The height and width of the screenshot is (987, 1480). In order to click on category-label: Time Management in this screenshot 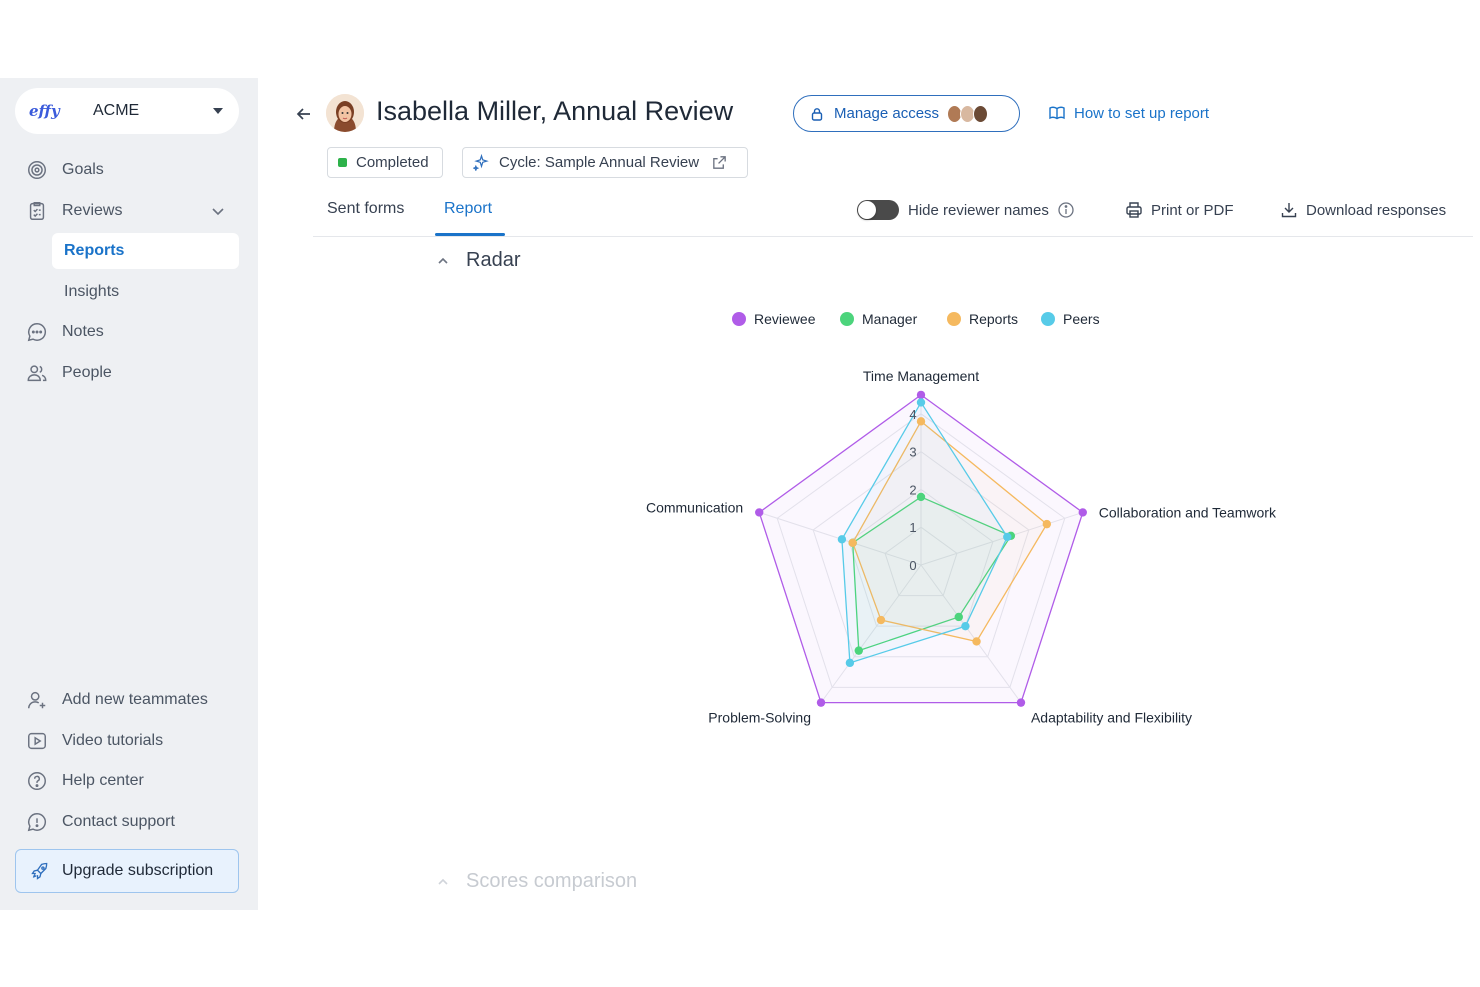, I will do `click(921, 376)`.